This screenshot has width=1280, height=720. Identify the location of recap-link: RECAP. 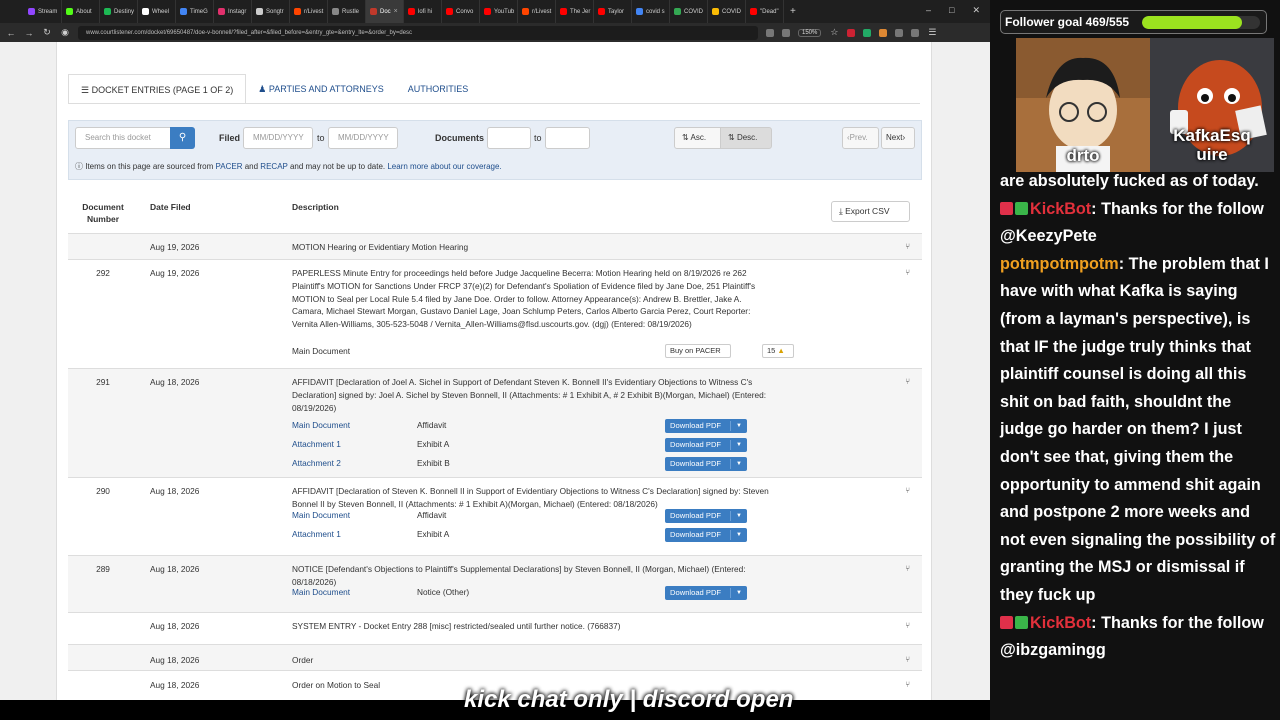
(273, 166).